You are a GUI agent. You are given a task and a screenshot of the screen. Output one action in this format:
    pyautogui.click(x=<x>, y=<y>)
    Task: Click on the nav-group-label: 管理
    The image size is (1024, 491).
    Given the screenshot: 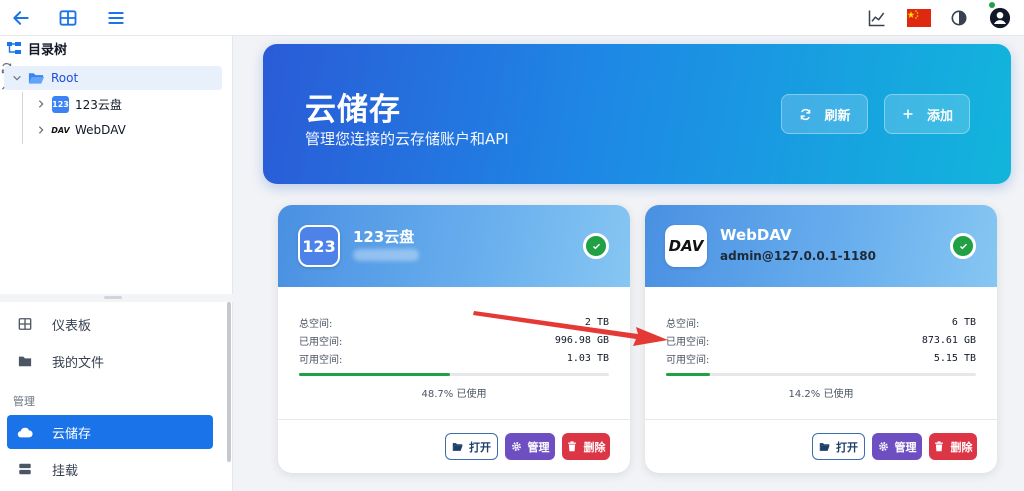 What is the action you would take?
    pyautogui.click(x=24, y=401)
    